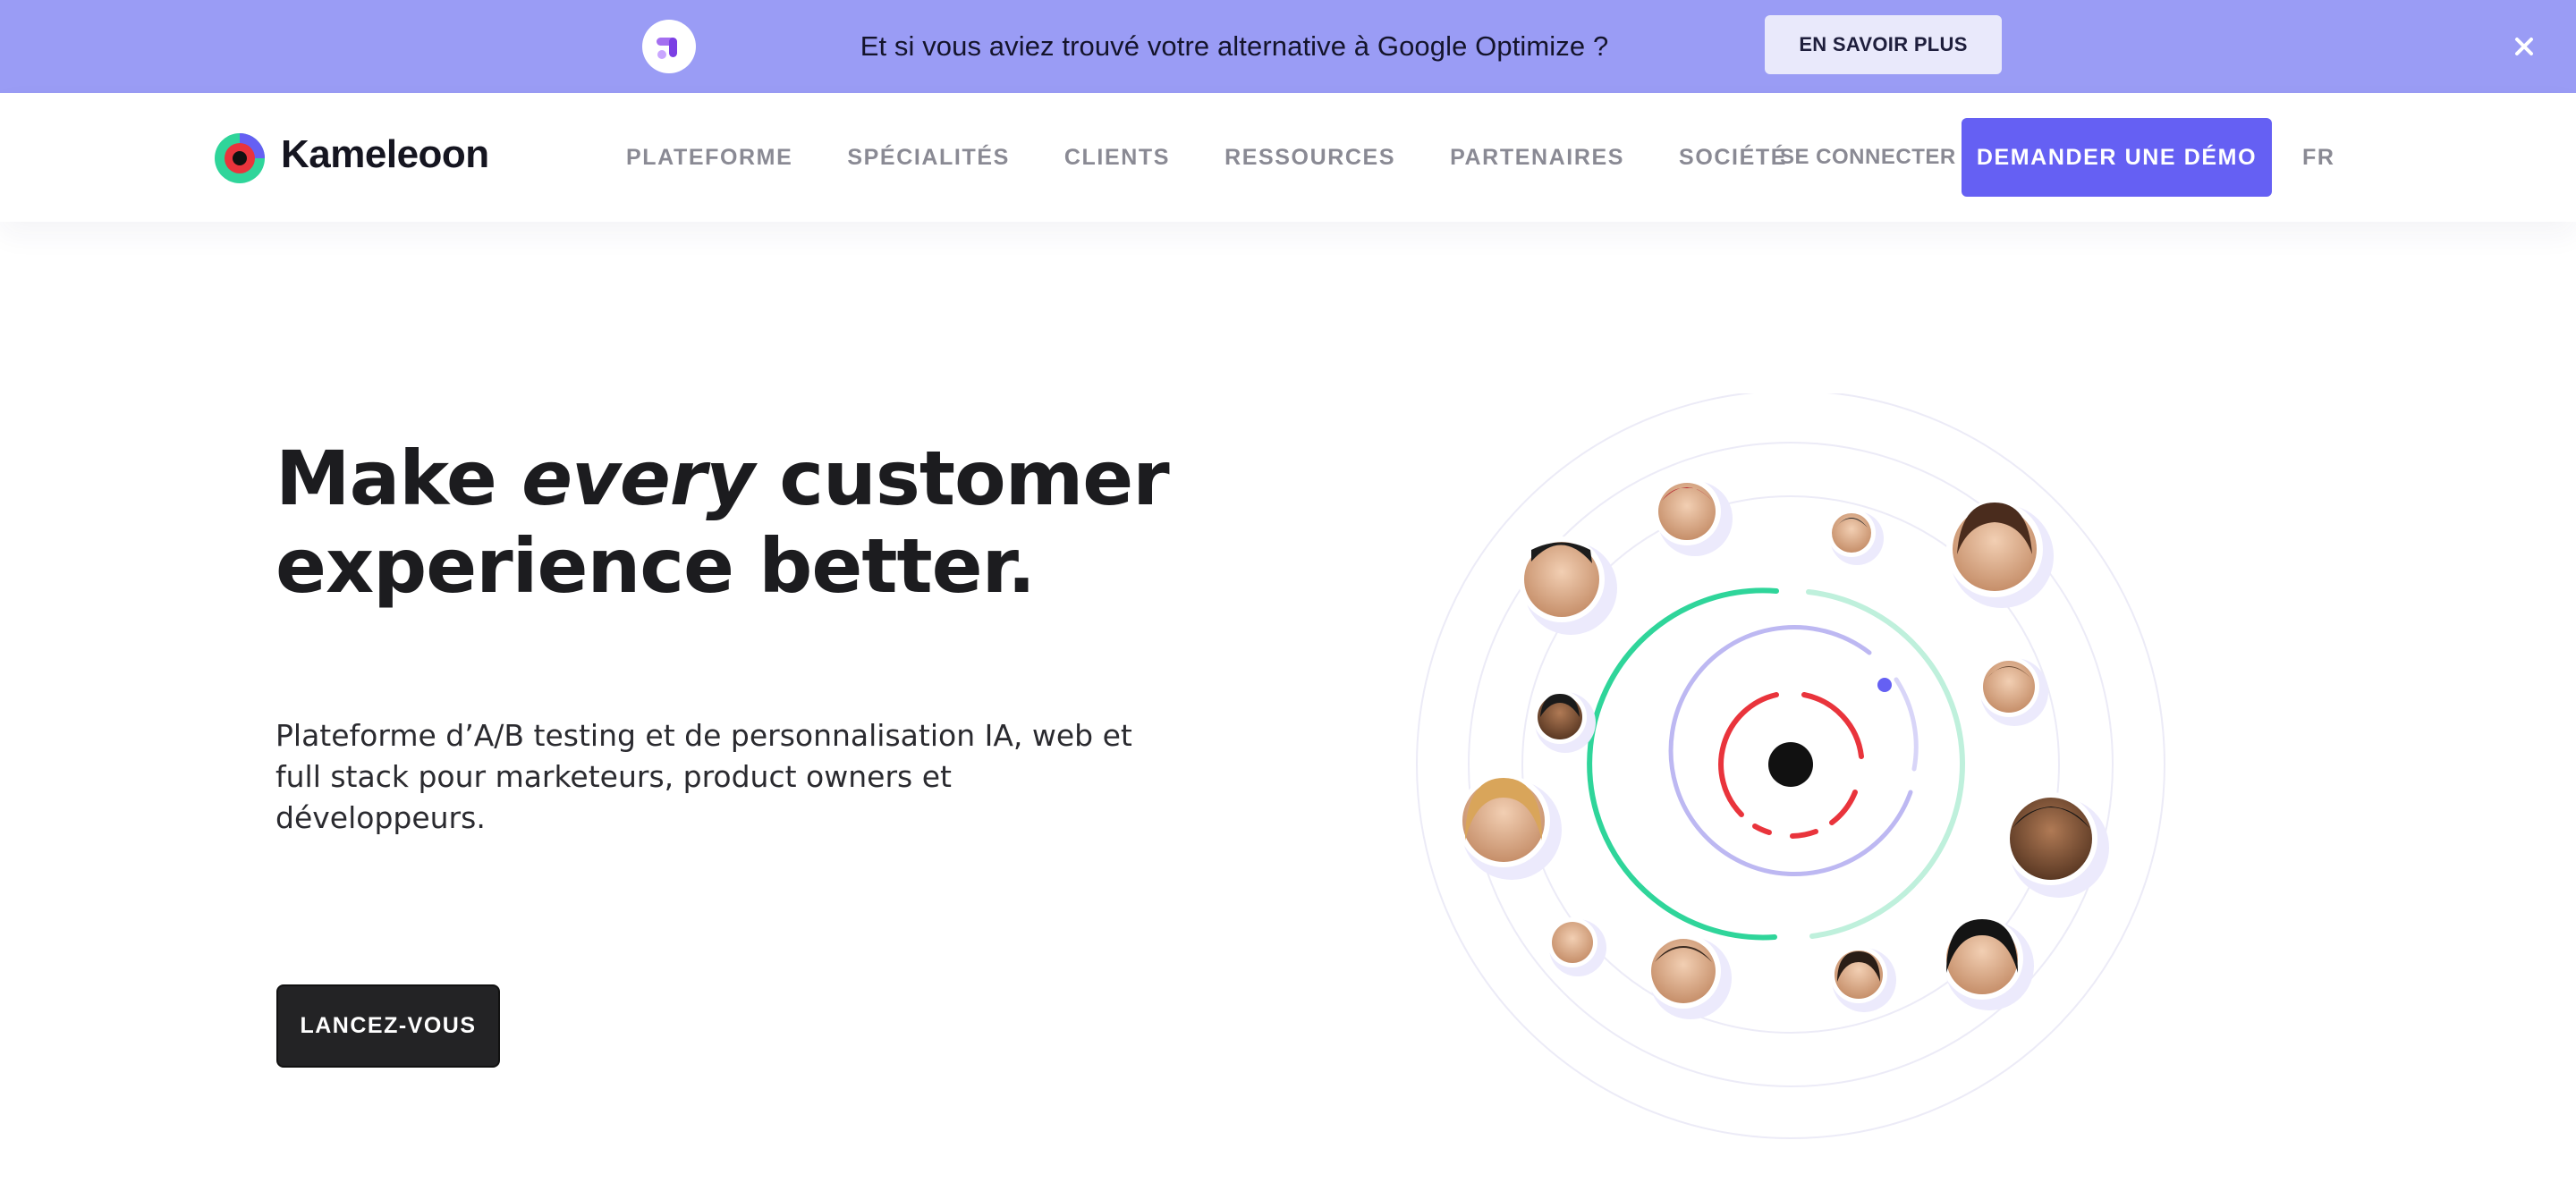 This screenshot has height=1191, width=2576. I want to click on learn-more-button: EN SAVOIR PLUS, so click(1883, 44).